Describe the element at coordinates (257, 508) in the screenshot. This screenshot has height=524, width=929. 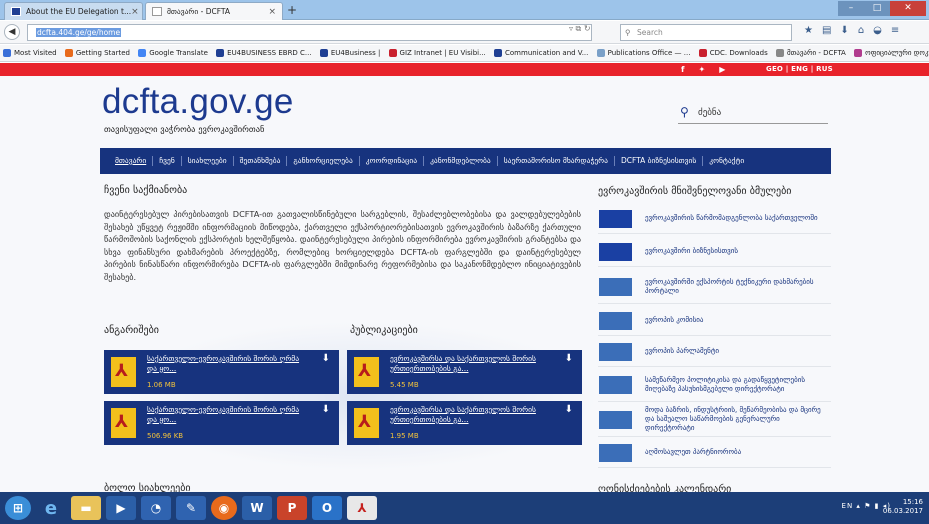
I see `word-icon: W` at that location.